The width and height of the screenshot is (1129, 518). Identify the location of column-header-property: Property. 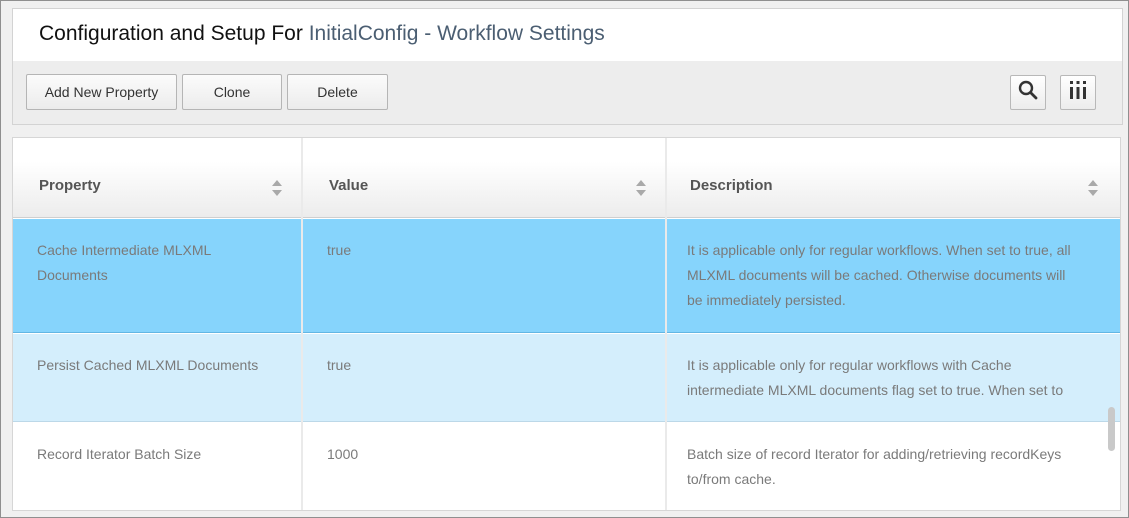
(158, 178).